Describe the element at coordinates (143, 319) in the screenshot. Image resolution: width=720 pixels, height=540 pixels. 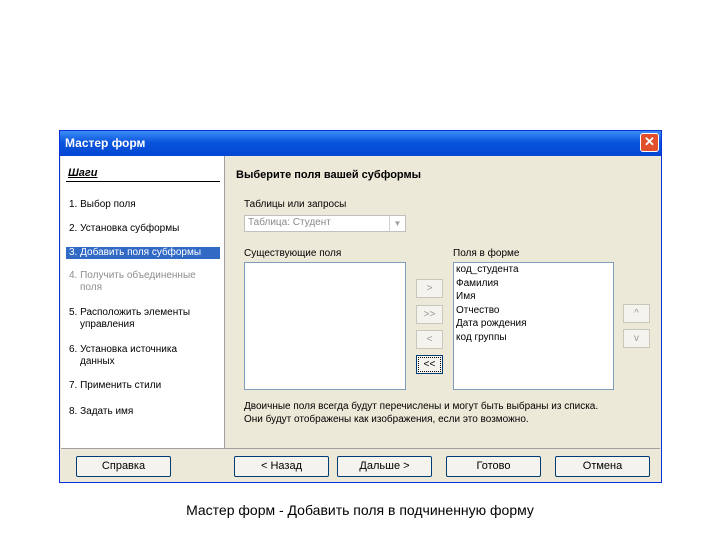
I see `step-5: 5. Расположить элементы управления` at that location.